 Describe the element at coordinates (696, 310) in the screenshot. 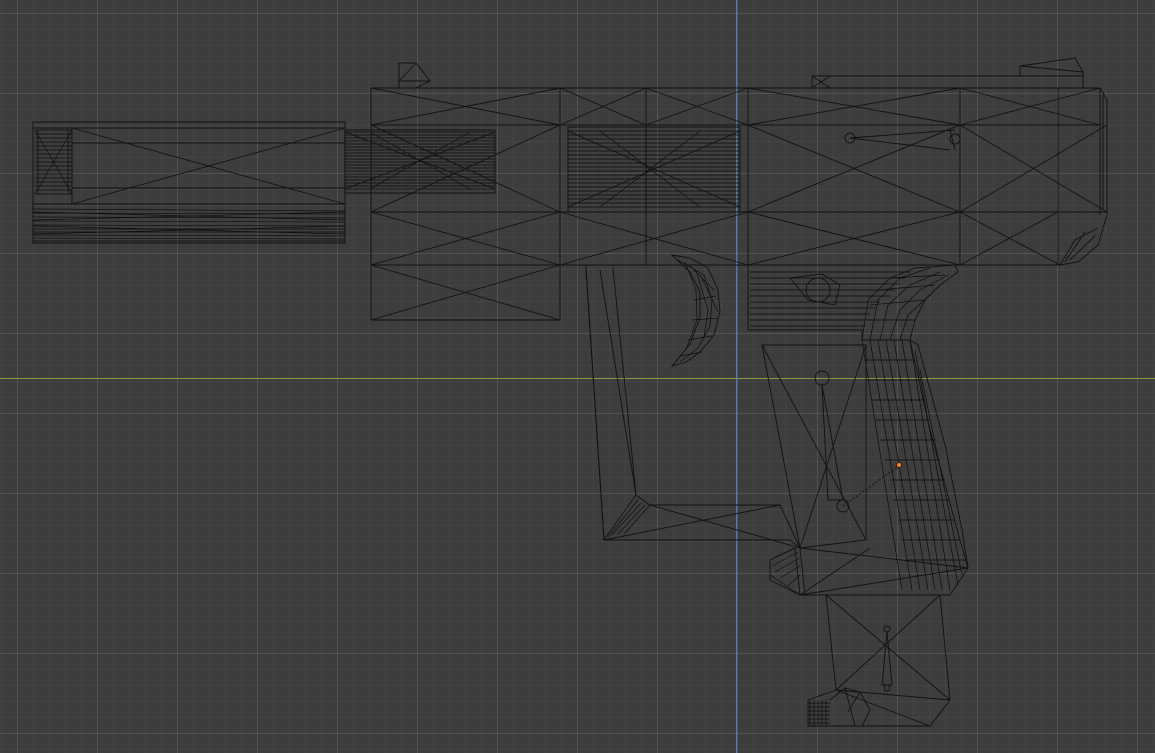

I see `trigger-mesh` at that location.